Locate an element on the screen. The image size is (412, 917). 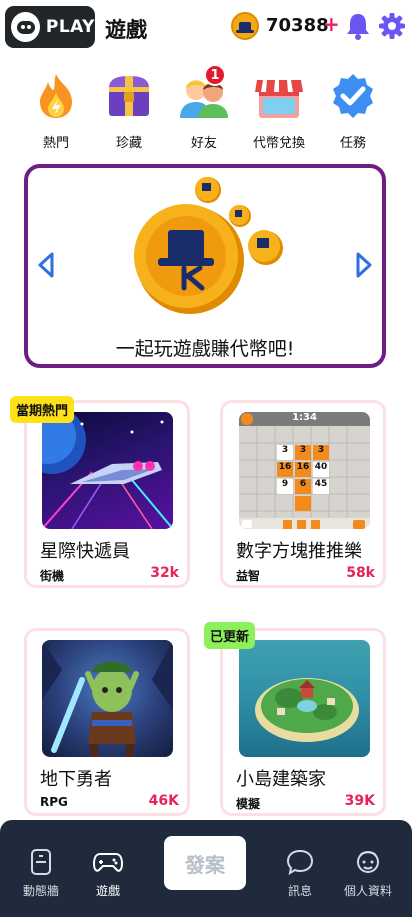
puzzle-tile: 40 is located at coordinates (321, 467).